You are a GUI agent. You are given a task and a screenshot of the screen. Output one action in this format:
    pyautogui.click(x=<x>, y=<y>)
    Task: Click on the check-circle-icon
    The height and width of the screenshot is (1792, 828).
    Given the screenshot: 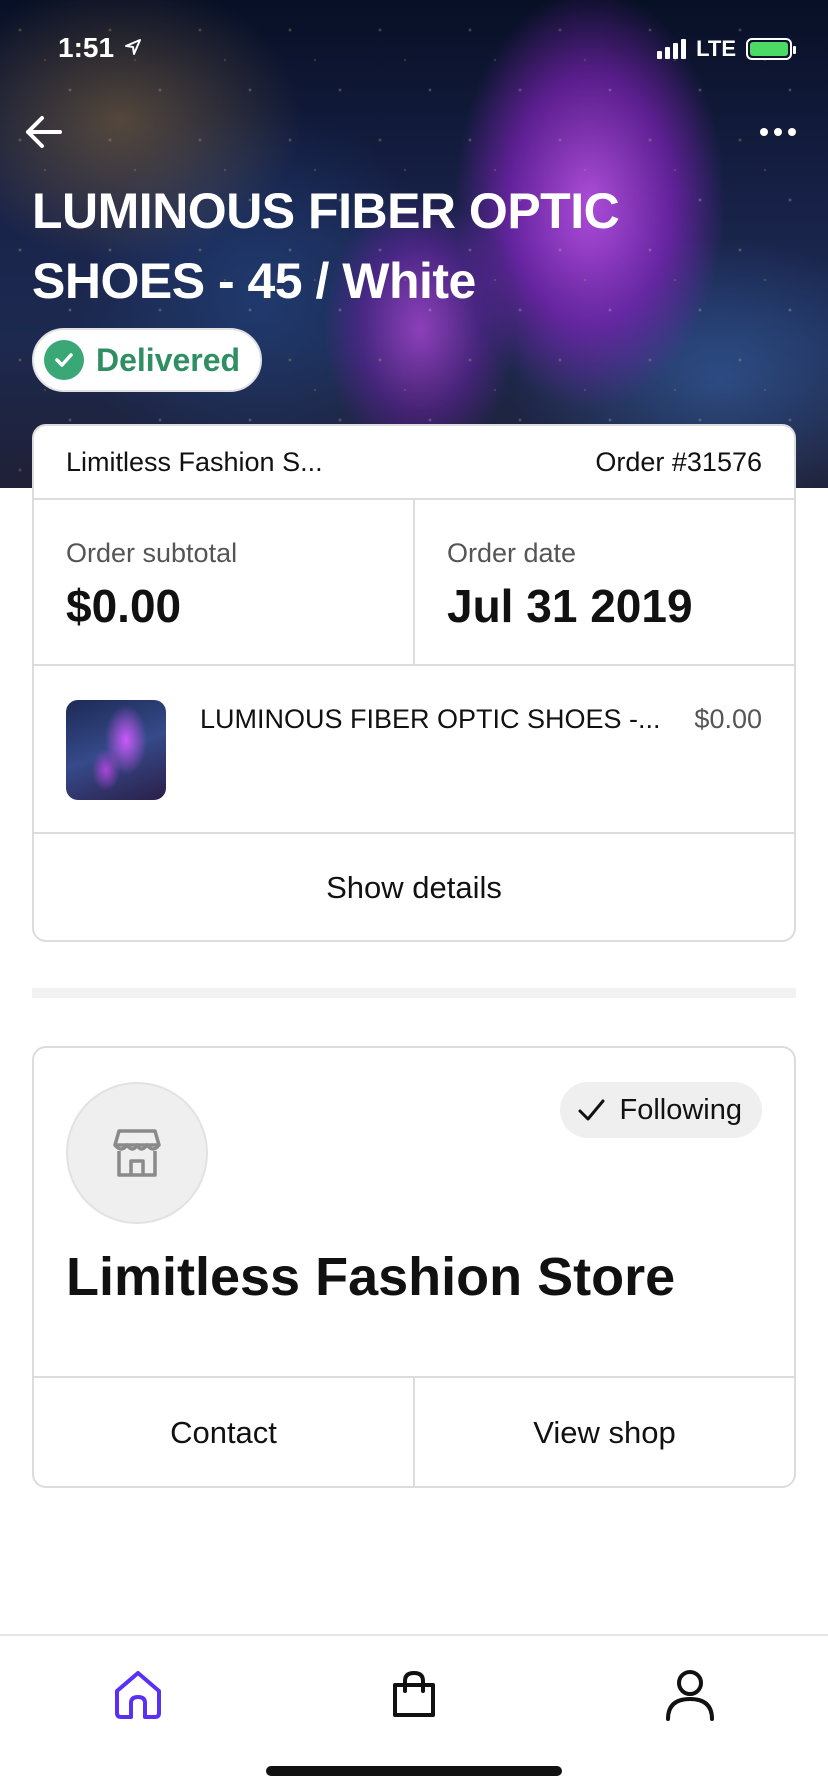 What is the action you would take?
    pyautogui.click(x=64, y=360)
    